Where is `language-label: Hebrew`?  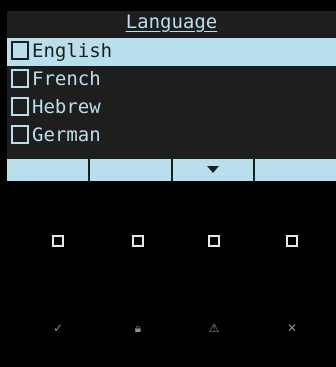 language-label: Hebrew is located at coordinates (66, 107).